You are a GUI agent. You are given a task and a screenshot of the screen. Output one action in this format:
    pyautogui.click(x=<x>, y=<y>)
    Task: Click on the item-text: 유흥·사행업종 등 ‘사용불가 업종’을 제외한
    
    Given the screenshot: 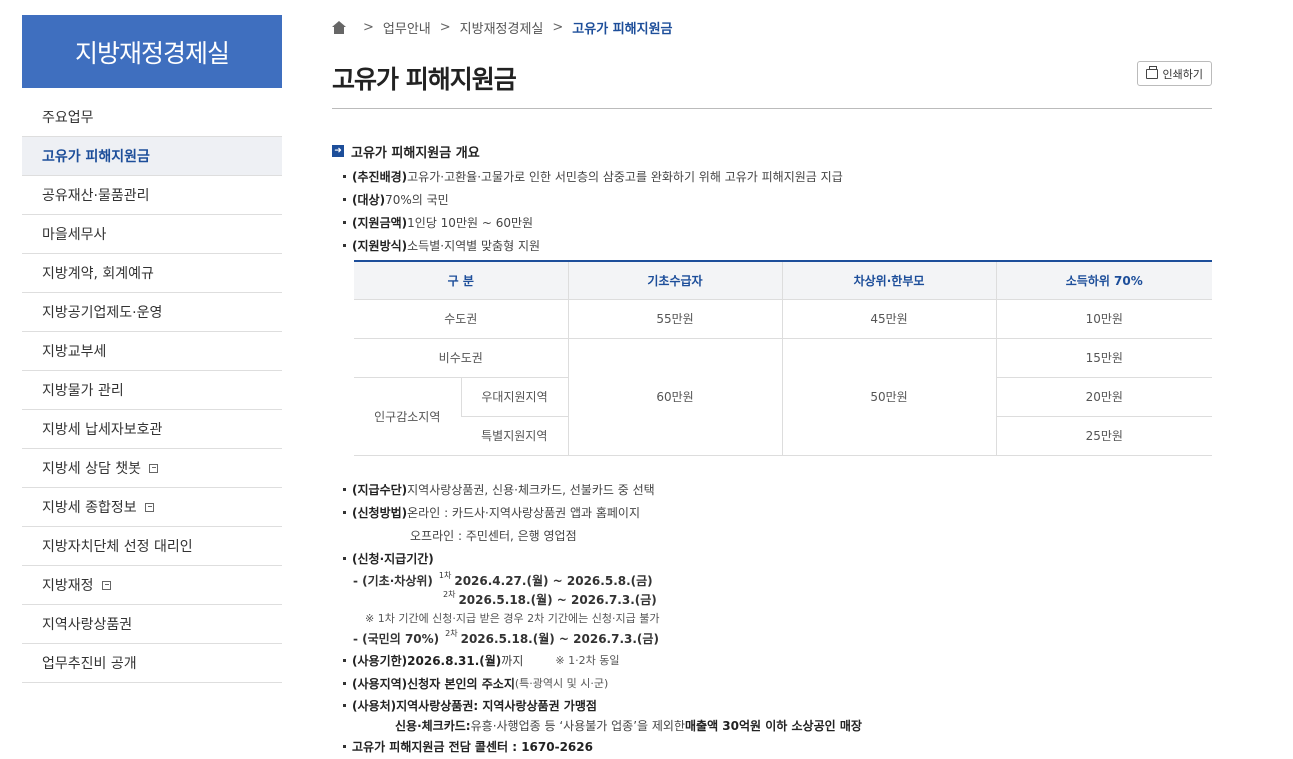 What is the action you would take?
    pyautogui.click(x=577, y=725)
    